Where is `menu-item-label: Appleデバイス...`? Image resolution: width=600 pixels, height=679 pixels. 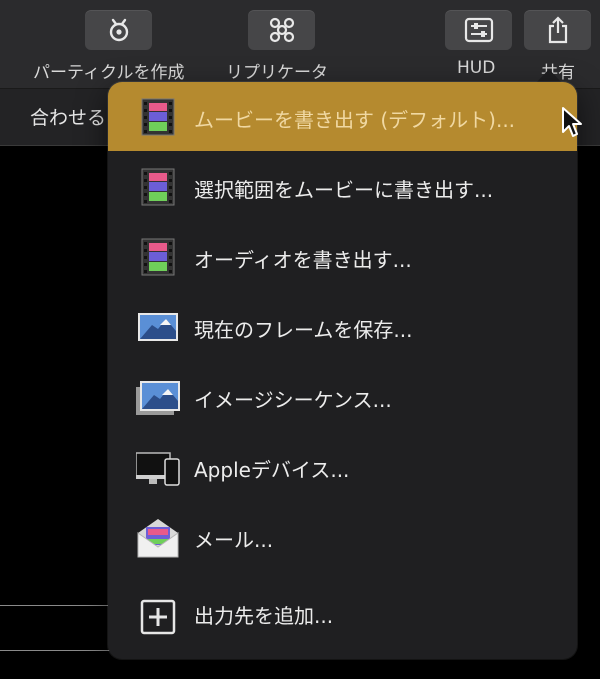
menu-item-label: Appleデバイス... is located at coordinates (272, 470).